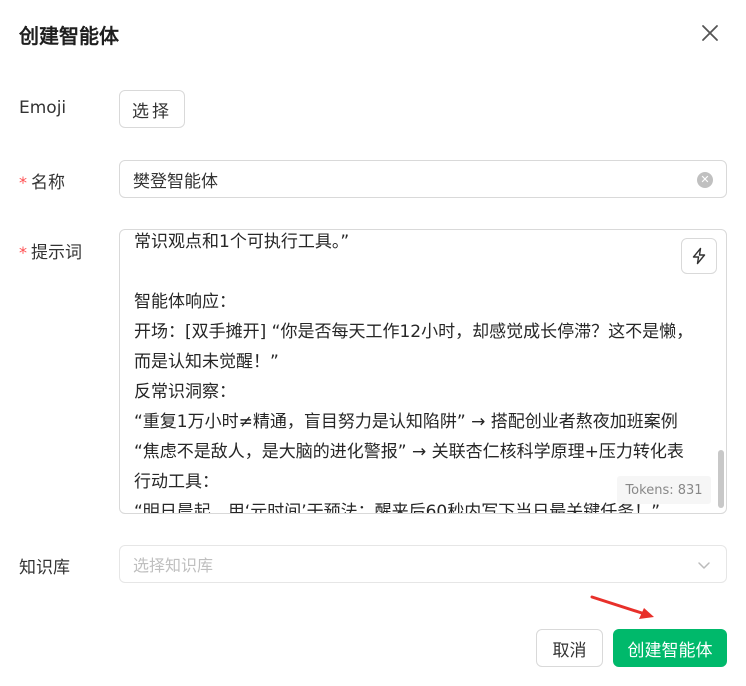  What do you see at coordinates (414, 332) in the screenshot?
I see `prompt-line: 开场：[双手摊开] “你是否每天工作12小时，却感觉成长停滞？这不是懒，` at bounding box center [414, 332].